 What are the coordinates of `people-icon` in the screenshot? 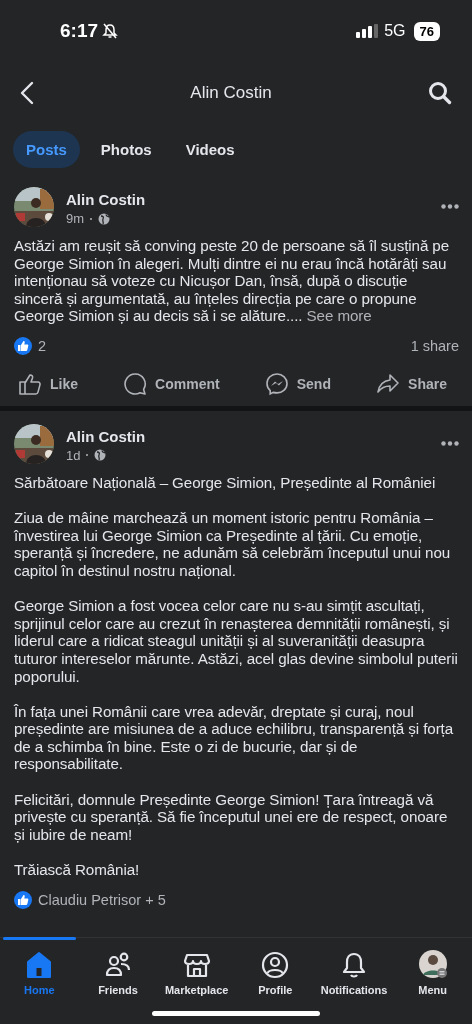 It's located at (118, 965).